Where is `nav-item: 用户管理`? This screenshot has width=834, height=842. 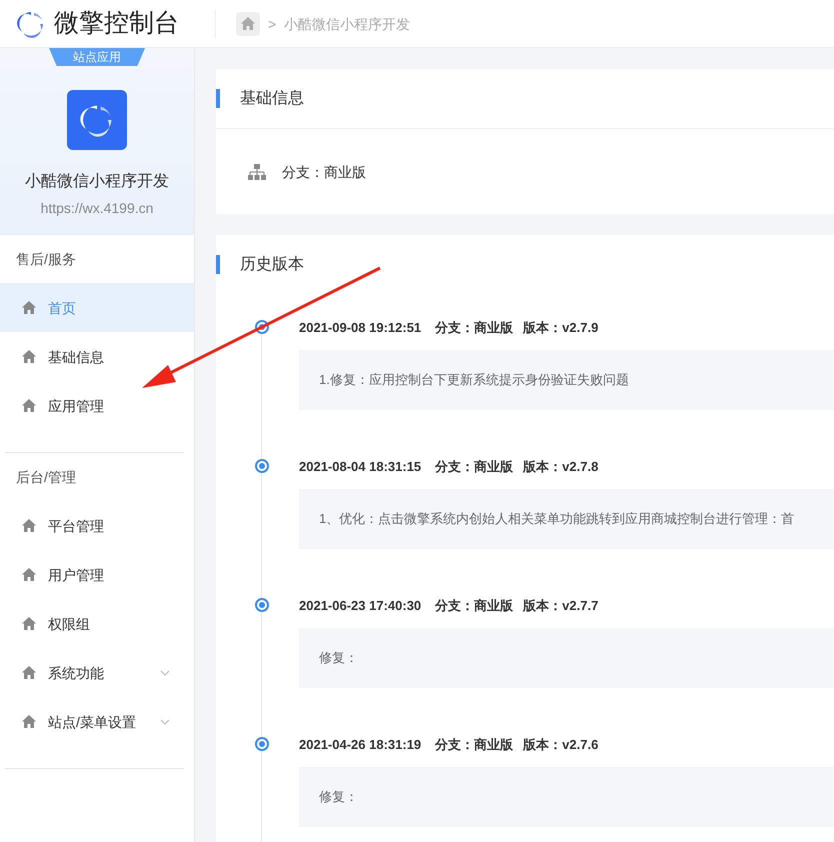
nav-item: 用户管理 is located at coordinates (97, 574).